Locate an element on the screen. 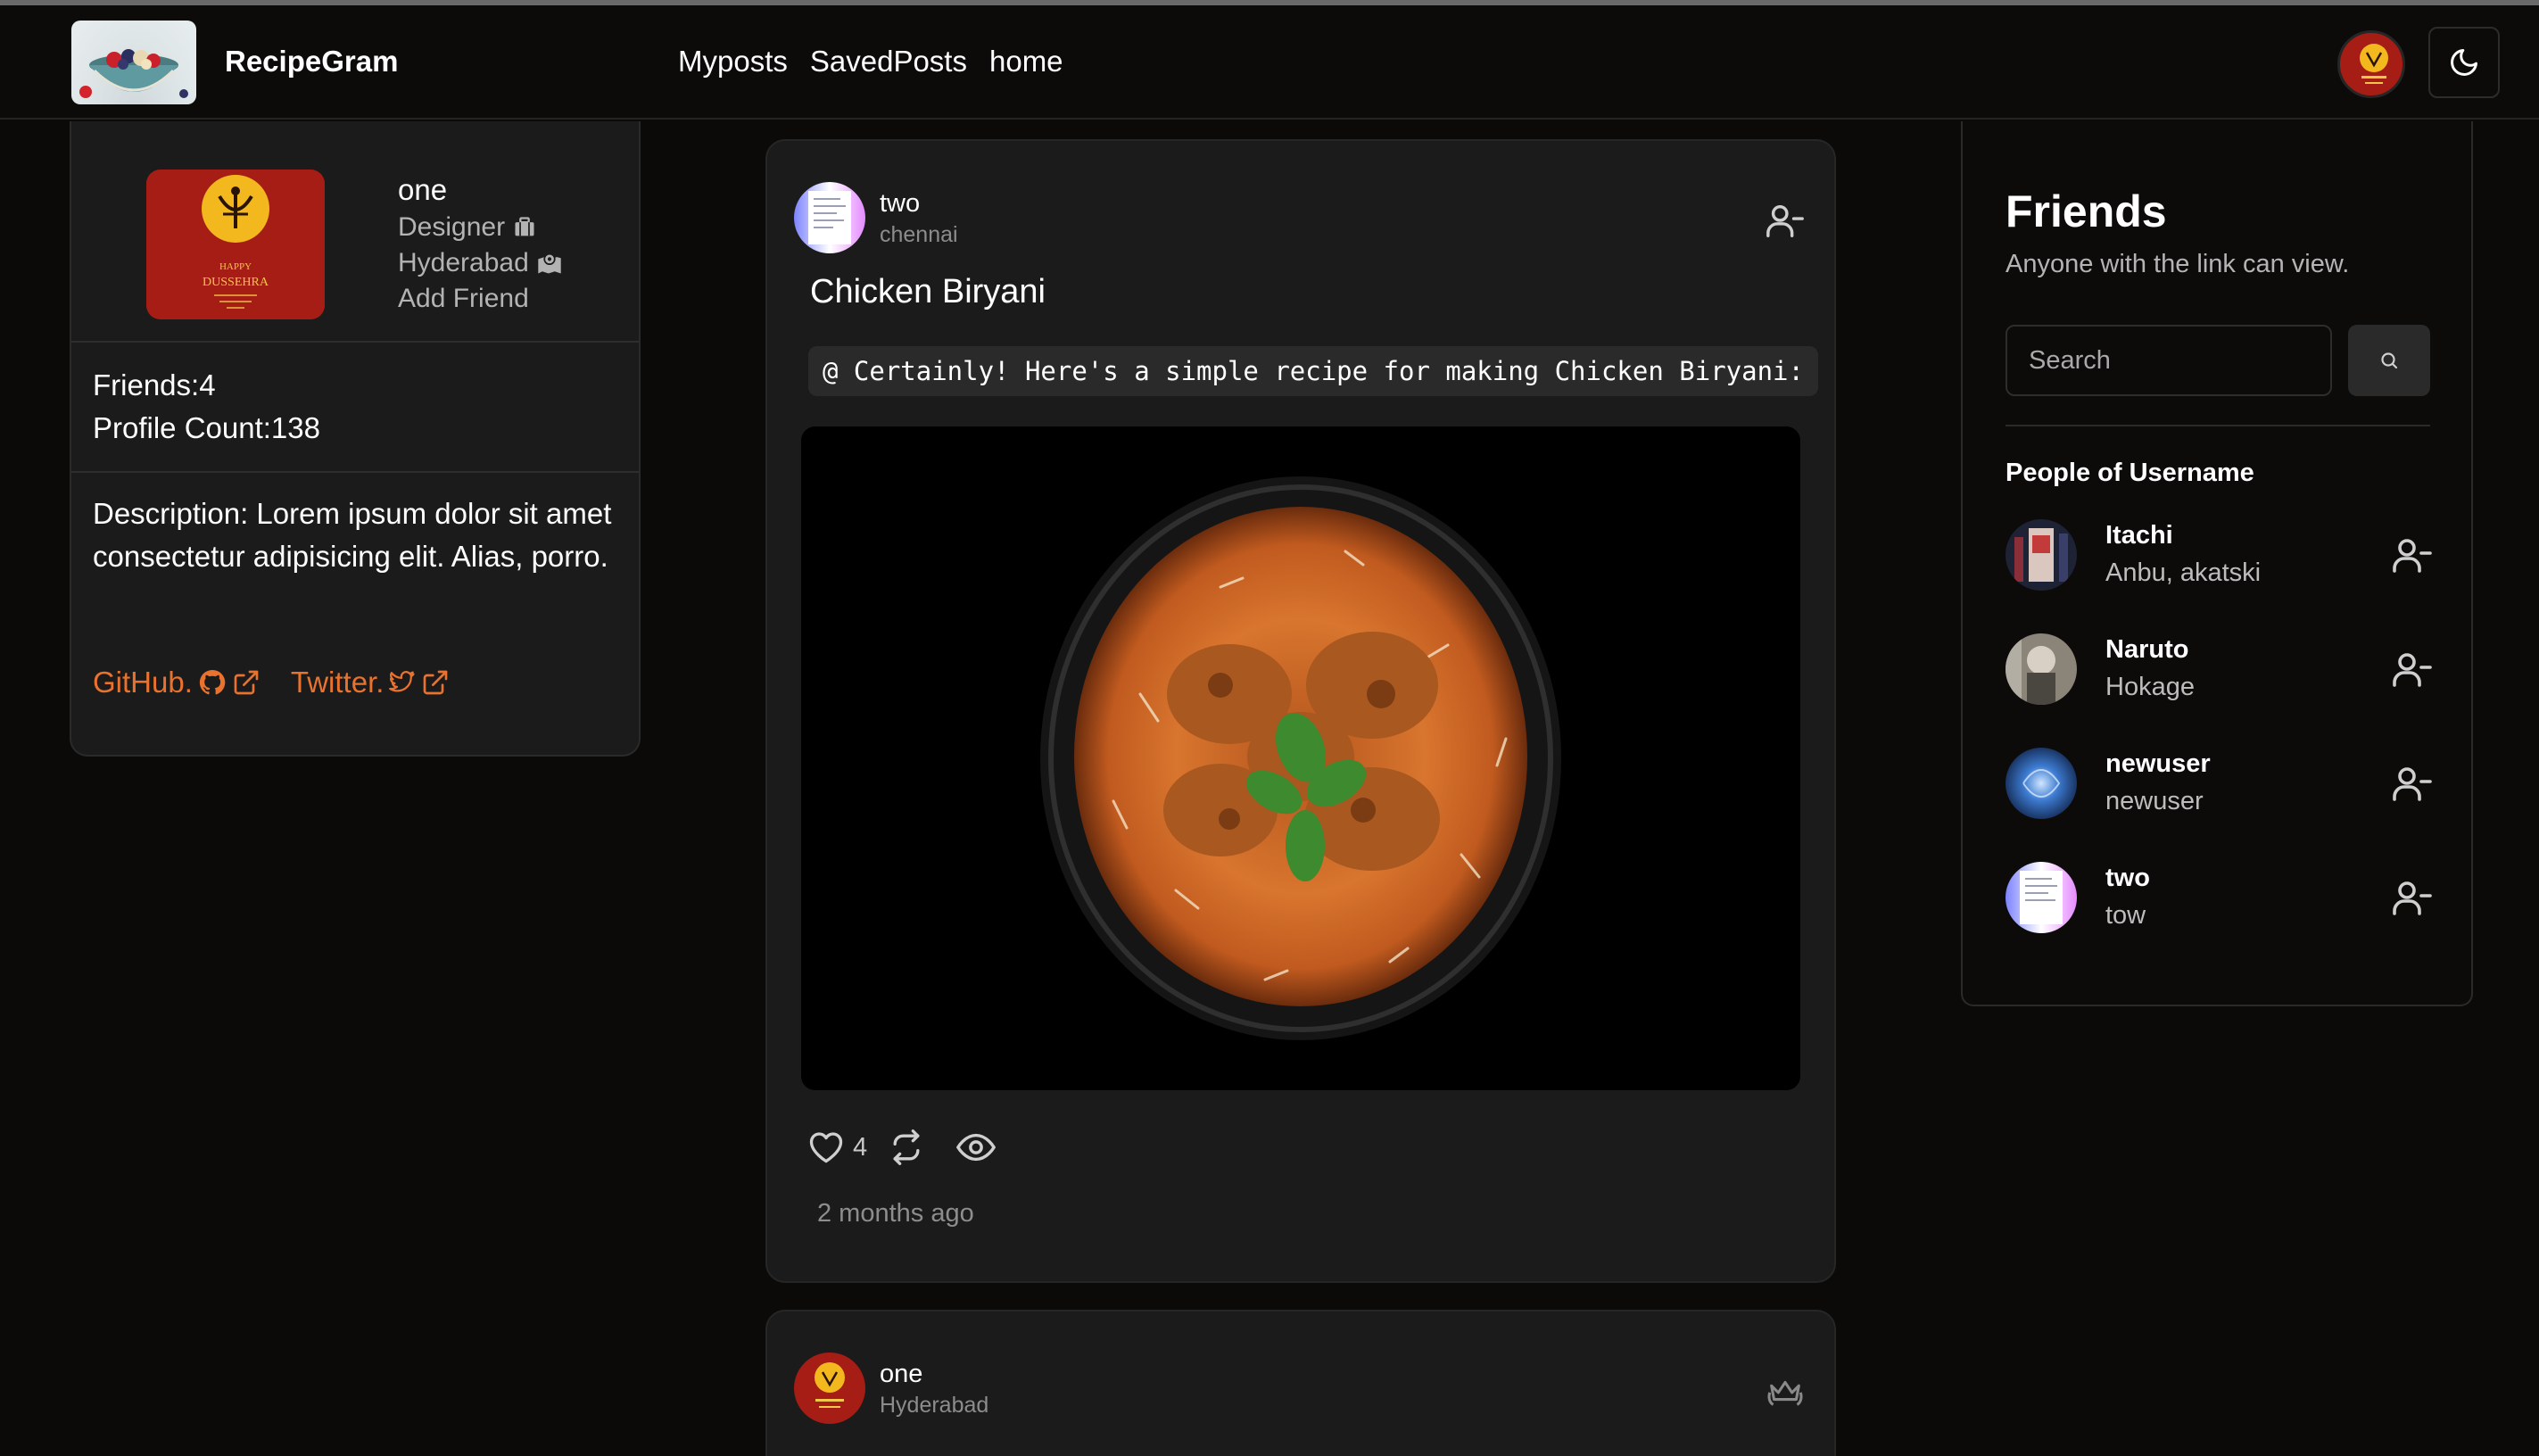 This screenshot has width=2539, height=1456. brand-name: RecipeGram is located at coordinates (311, 62).